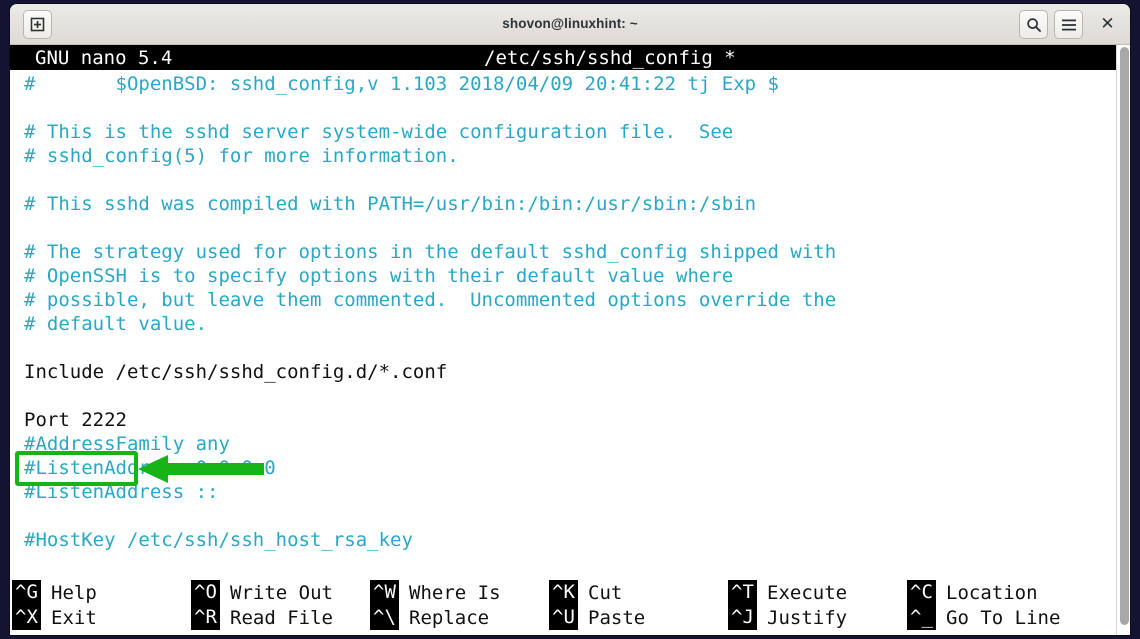  I want to click on shortcut-key: ^U, so click(563, 617).